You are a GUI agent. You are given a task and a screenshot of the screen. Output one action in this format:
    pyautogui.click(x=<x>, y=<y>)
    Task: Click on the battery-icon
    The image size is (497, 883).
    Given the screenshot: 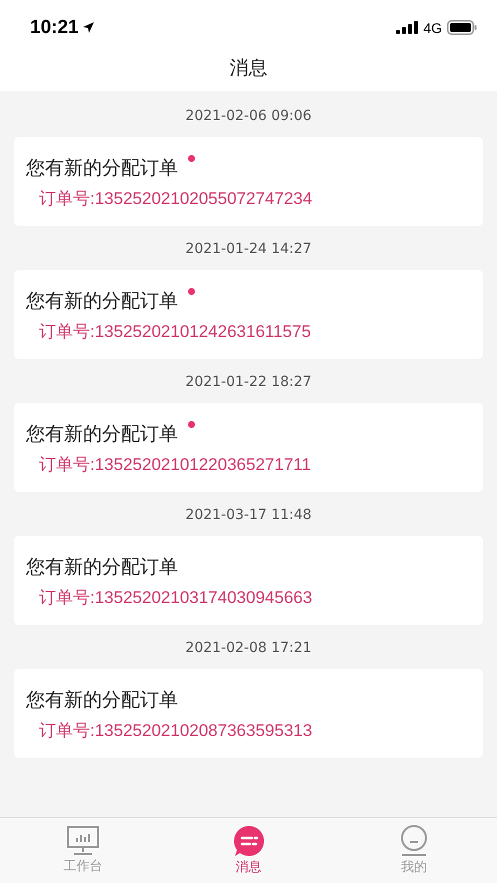 What is the action you would take?
    pyautogui.click(x=462, y=27)
    